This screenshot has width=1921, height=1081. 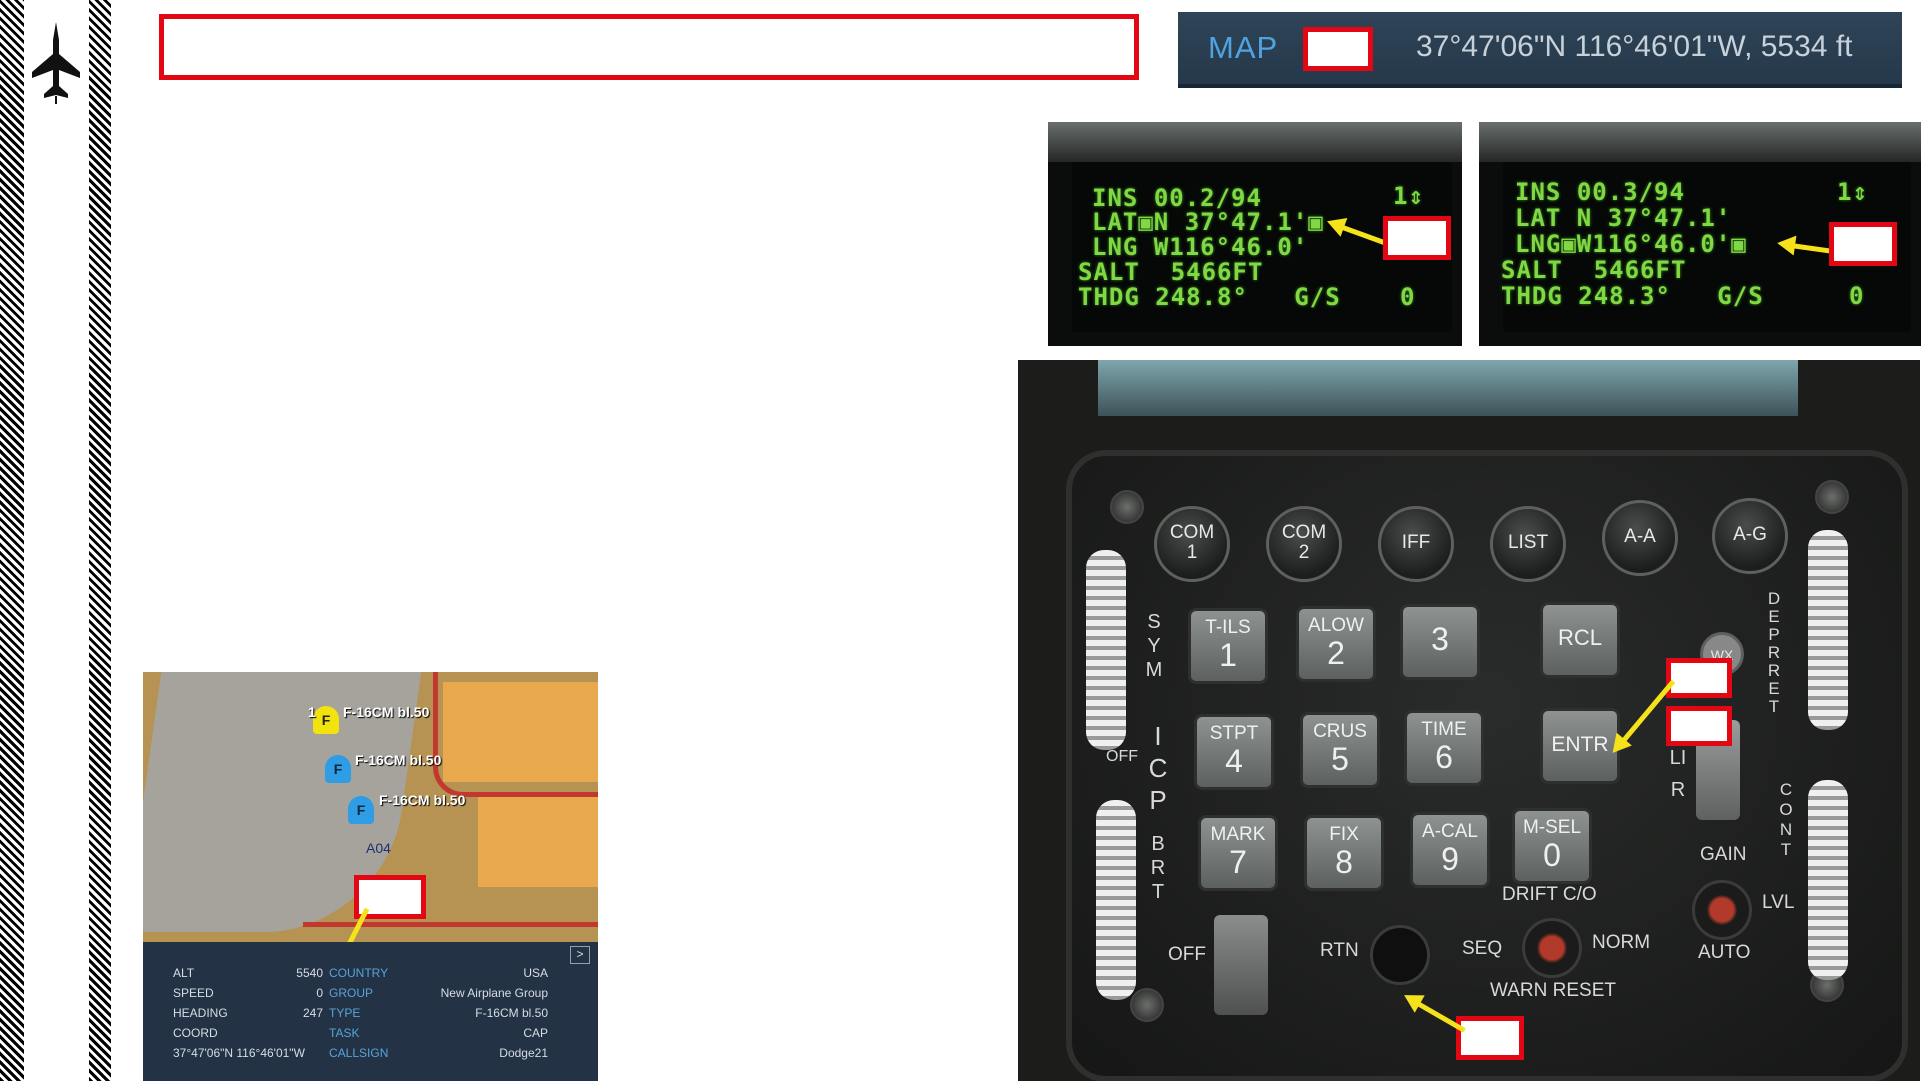 I want to click on info-country-label: COUNTRY, so click(x=359, y=973).